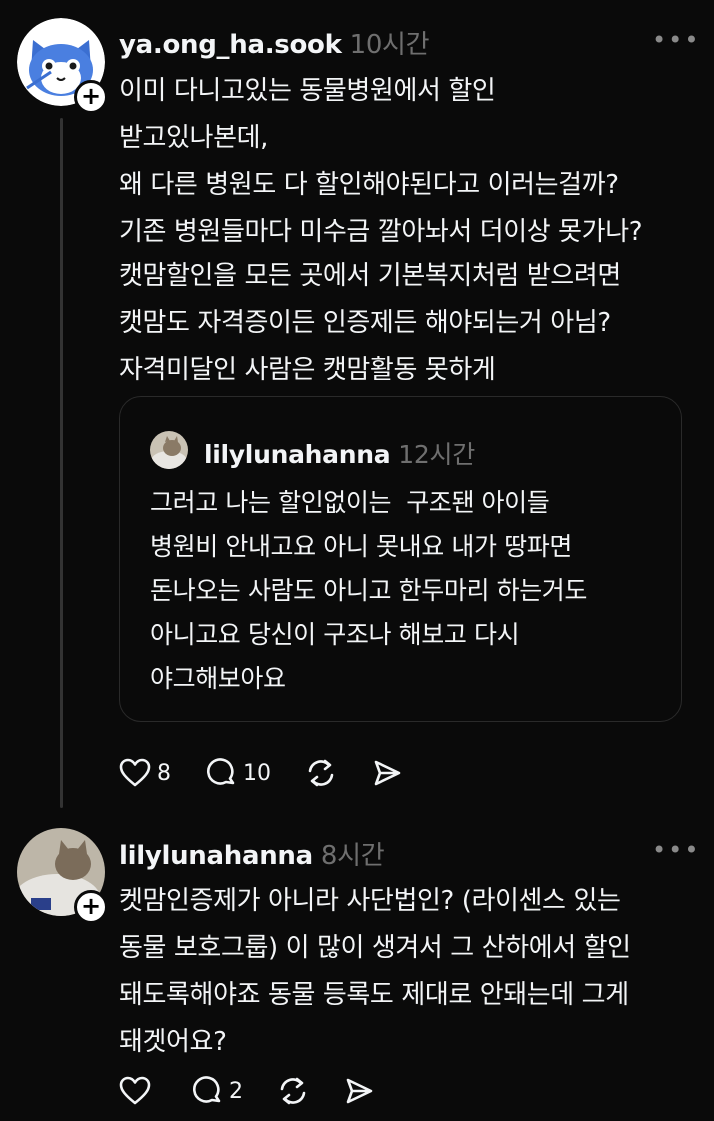 The image size is (714, 1121). I want to click on post-username: lilylunahanna 8시간, so click(252, 853).